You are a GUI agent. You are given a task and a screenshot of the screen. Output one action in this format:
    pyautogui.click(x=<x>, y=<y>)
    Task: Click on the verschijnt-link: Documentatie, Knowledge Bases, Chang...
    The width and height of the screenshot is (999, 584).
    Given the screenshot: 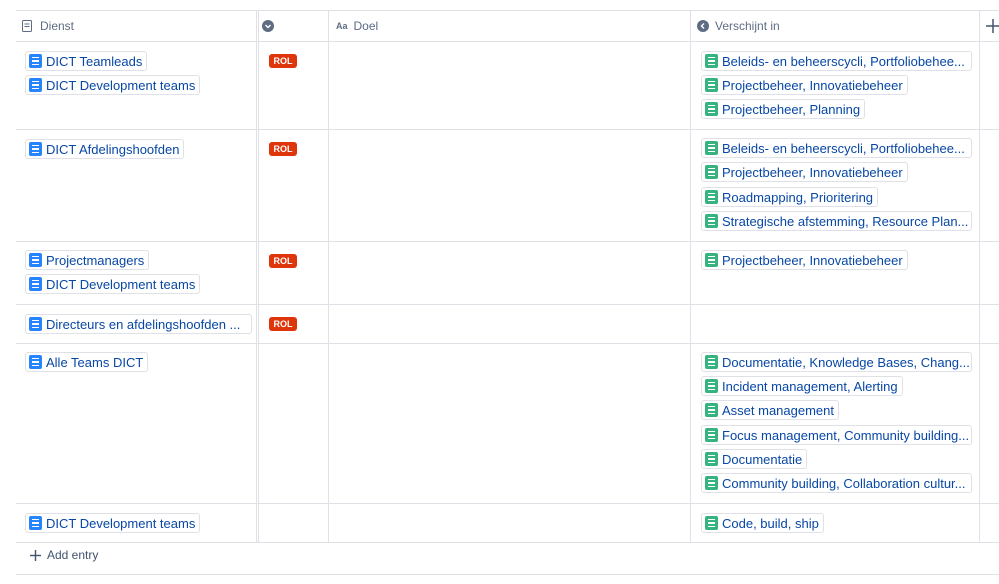 What is the action you would take?
    pyautogui.click(x=836, y=362)
    